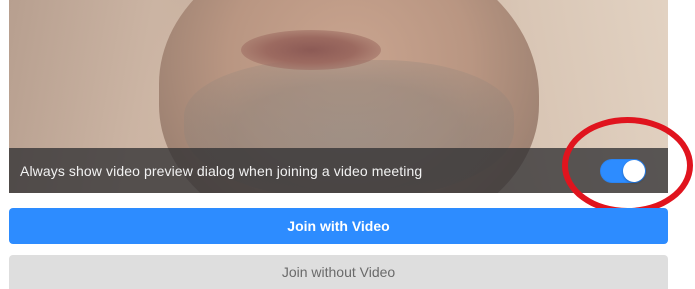  I want to click on join-without-video-button: Join without Video, so click(338, 272).